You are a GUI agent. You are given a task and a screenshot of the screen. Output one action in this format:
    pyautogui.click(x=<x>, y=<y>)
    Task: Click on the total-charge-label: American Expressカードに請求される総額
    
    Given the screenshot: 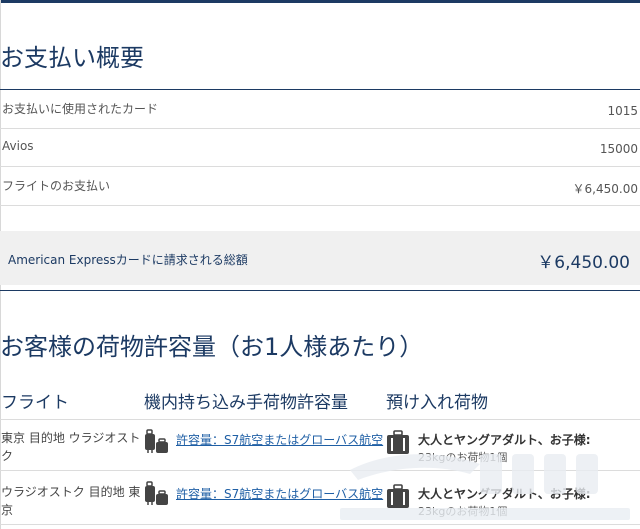 What is the action you would take?
    pyautogui.click(x=128, y=260)
    